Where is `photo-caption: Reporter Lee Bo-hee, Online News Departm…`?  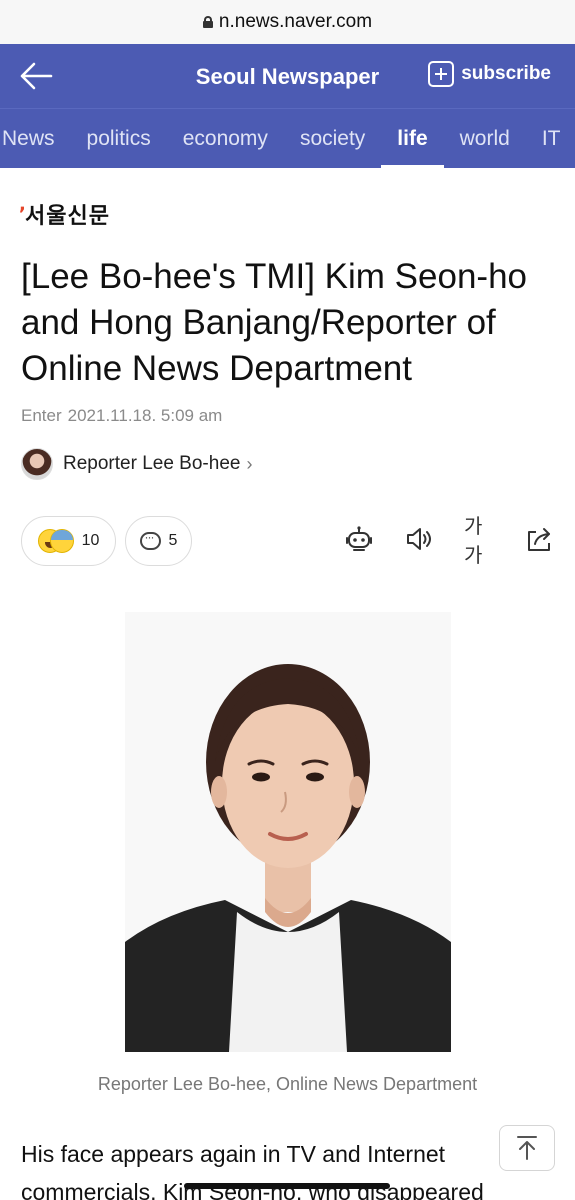
photo-caption: Reporter Lee Bo-hee, Online News Departm… is located at coordinates (287, 1084).